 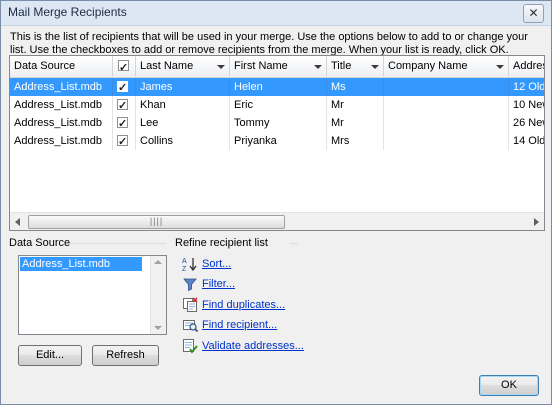 I want to click on duplicates-icon, so click(x=190, y=304).